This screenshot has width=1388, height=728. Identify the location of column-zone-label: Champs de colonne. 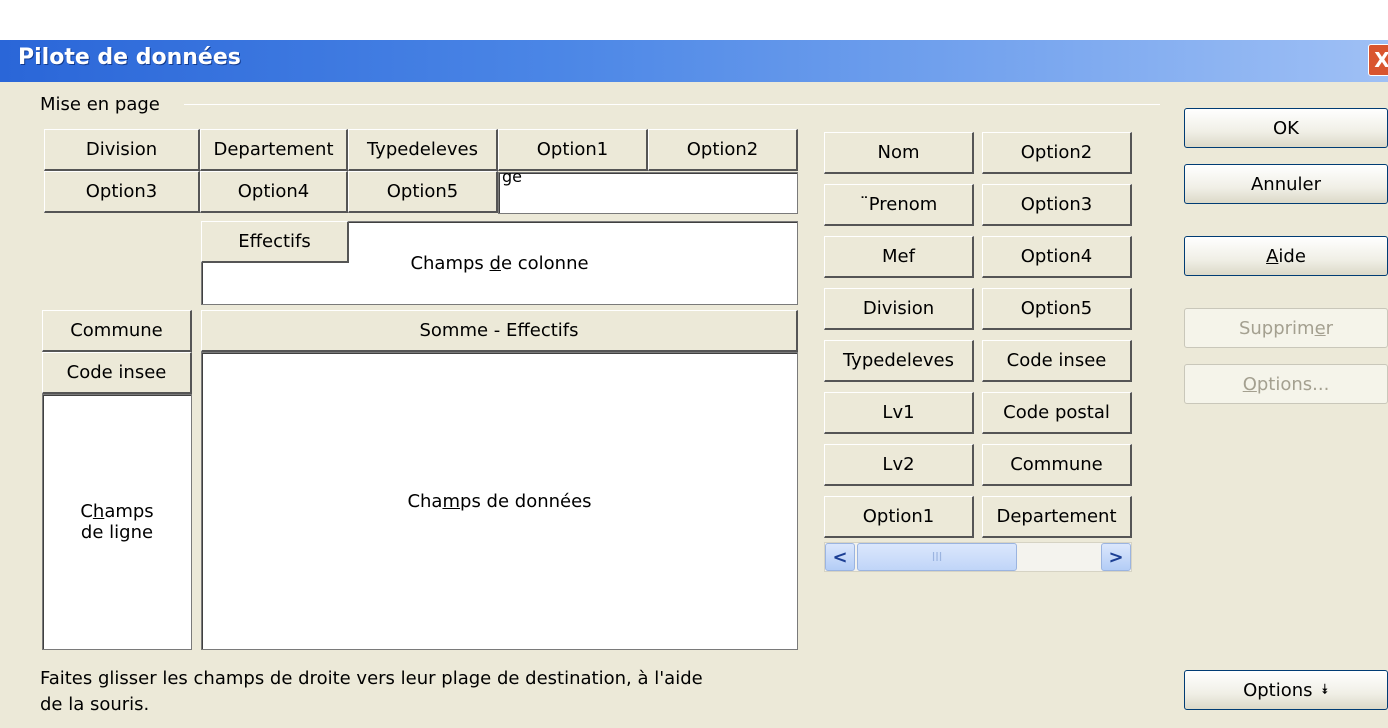
(499, 263).